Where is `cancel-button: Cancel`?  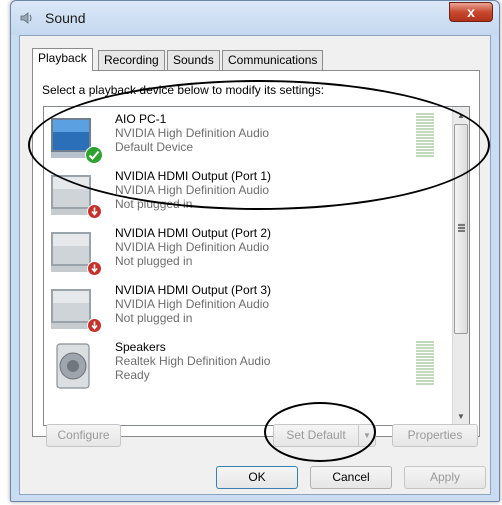
cancel-button: Cancel is located at coordinates (351, 477).